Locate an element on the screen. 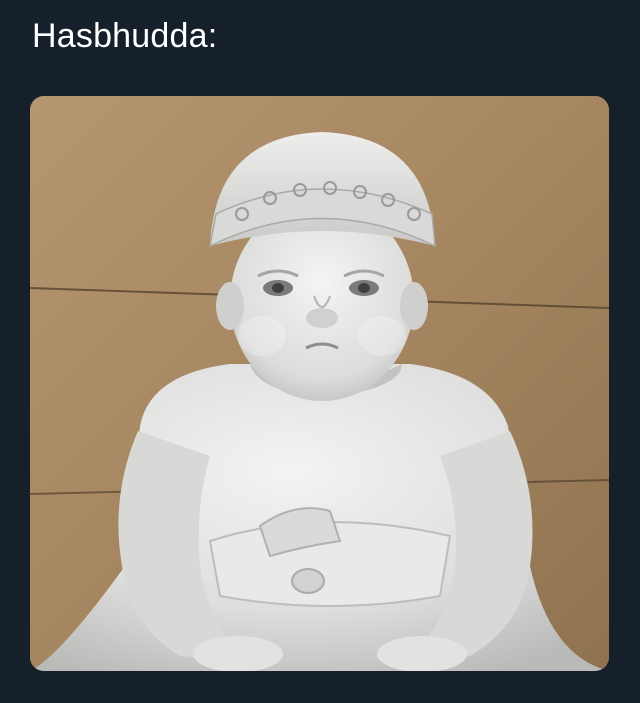 Image resolution: width=640 pixels, height=703 pixels. statue-left-ear is located at coordinates (230, 306).